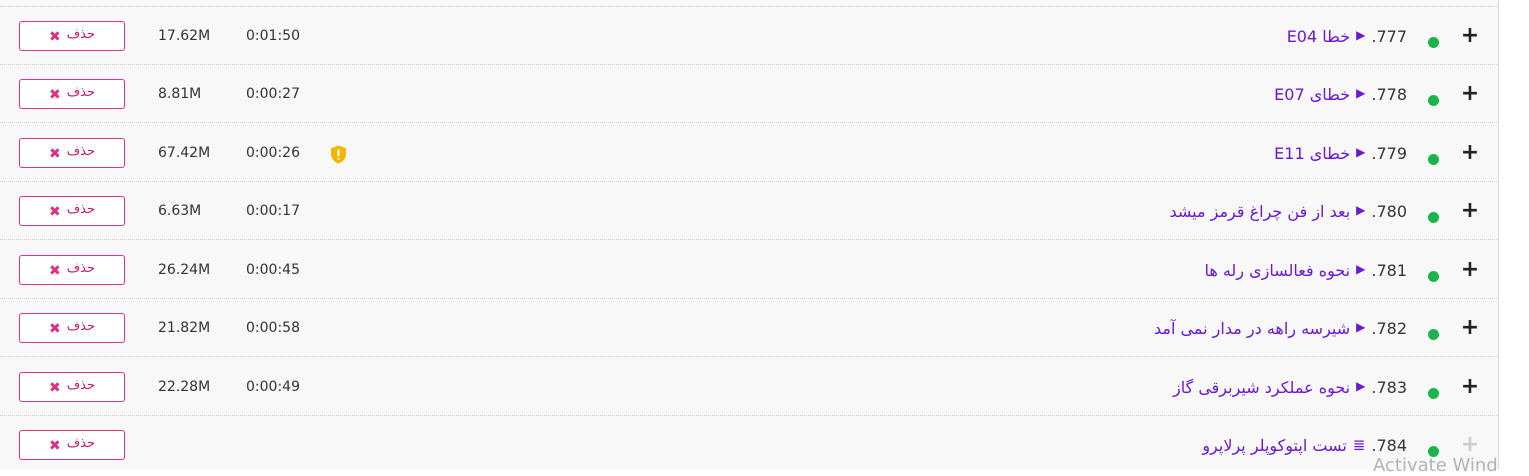 The image size is (1529, 476). What do you see at coordinates (1389, 387) in the screenshot?
I see `lesson-number: .783` at bounding box center [1389, 387].